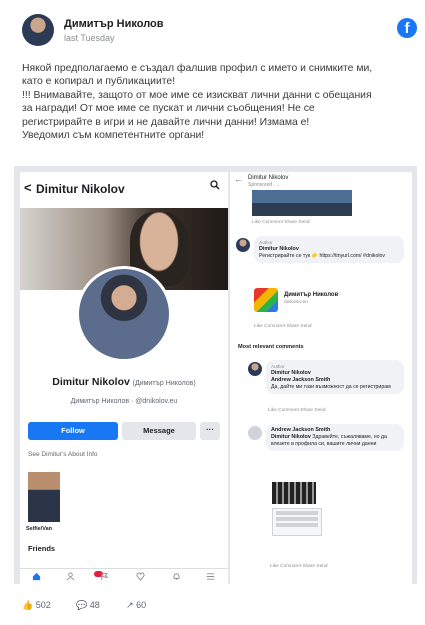 Image resolution: width=425 pixels, height=625 pixels. What do you see at coordinates (104, 577) in the screenshot?
I see `flag-icon` at bounding box center [104, 577].